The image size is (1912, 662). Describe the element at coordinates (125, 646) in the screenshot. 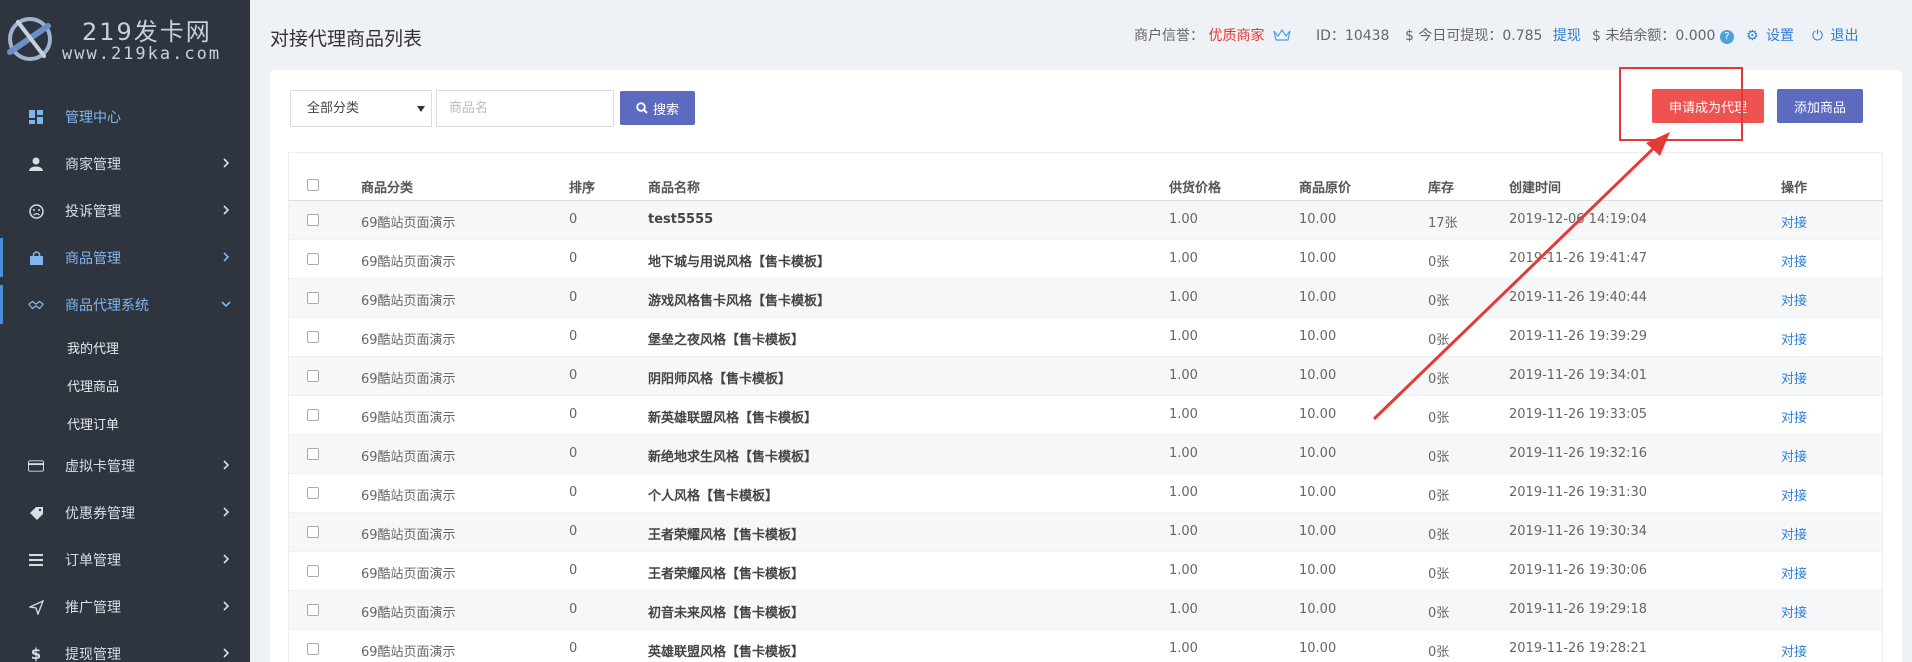

I see `sidebar-item-withdraw: $ 提现管理` at that location.